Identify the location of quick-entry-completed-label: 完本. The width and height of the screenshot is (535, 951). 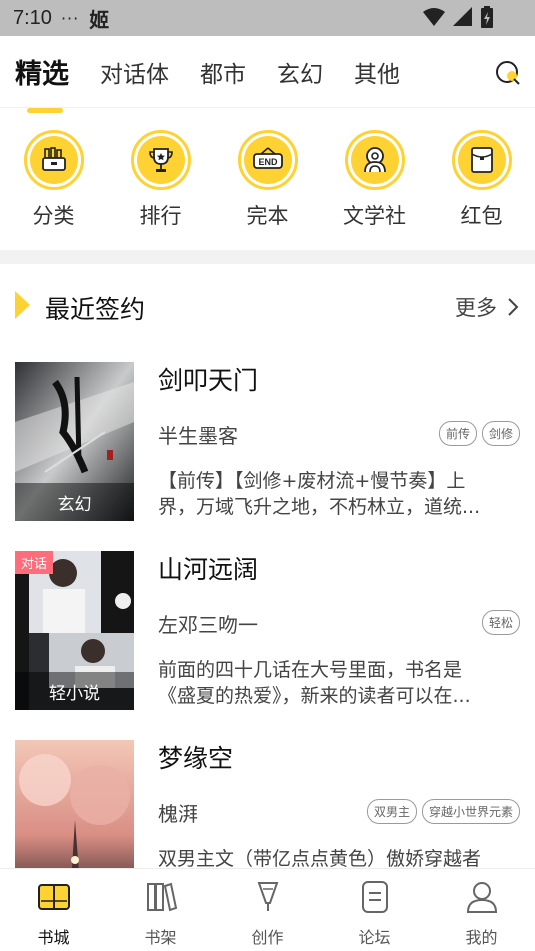
(267, 216).